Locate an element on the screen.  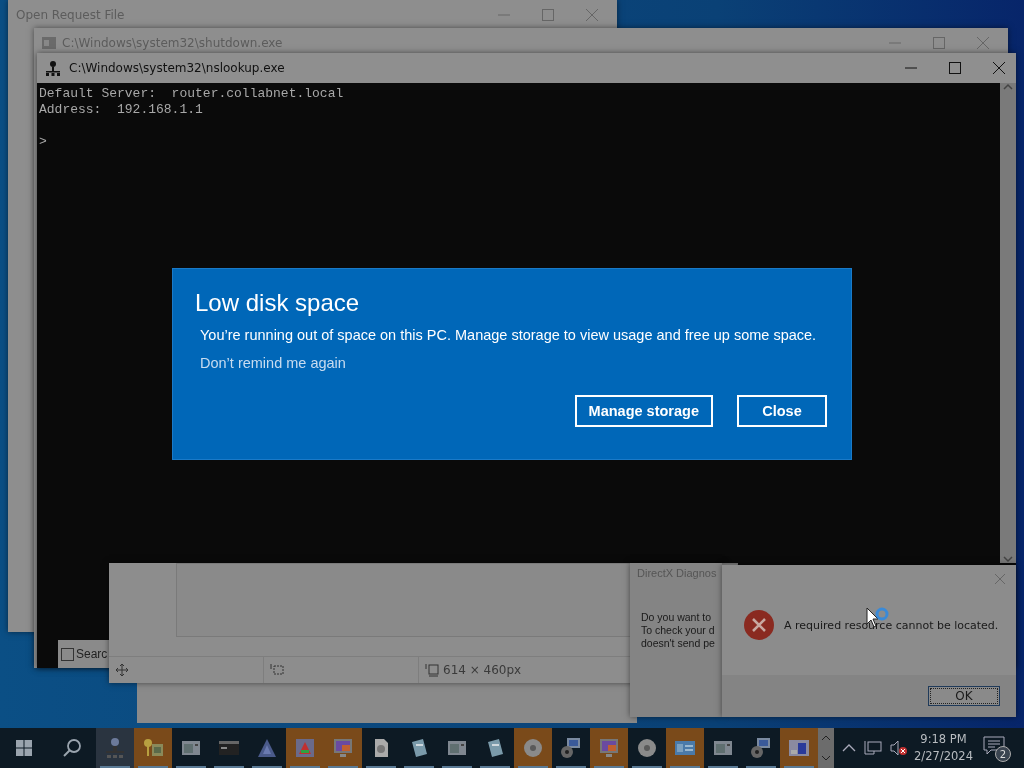
network-user-icon is located at coordinates (53, 68).